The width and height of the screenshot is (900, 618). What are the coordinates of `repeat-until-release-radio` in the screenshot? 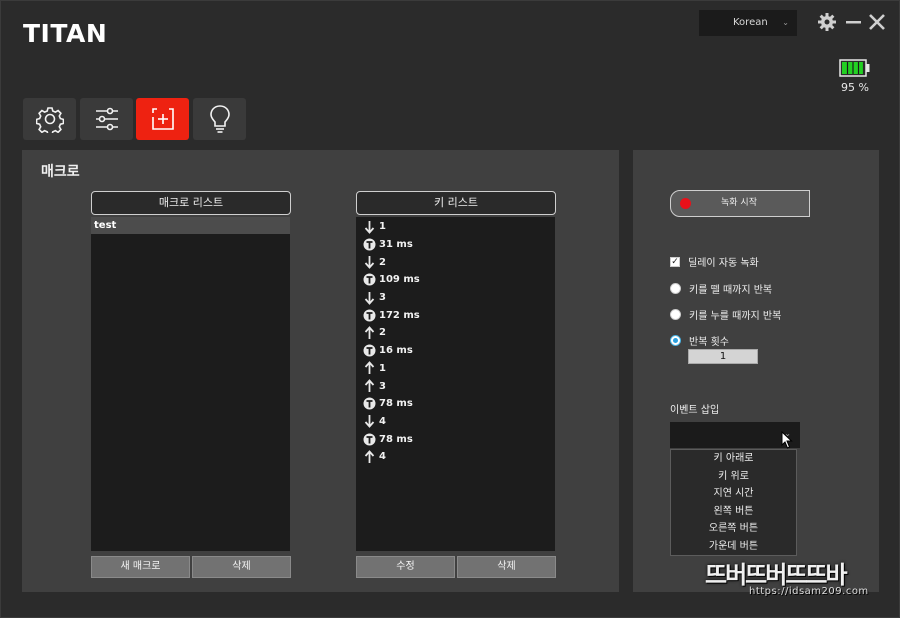 It's located at (675, 288).